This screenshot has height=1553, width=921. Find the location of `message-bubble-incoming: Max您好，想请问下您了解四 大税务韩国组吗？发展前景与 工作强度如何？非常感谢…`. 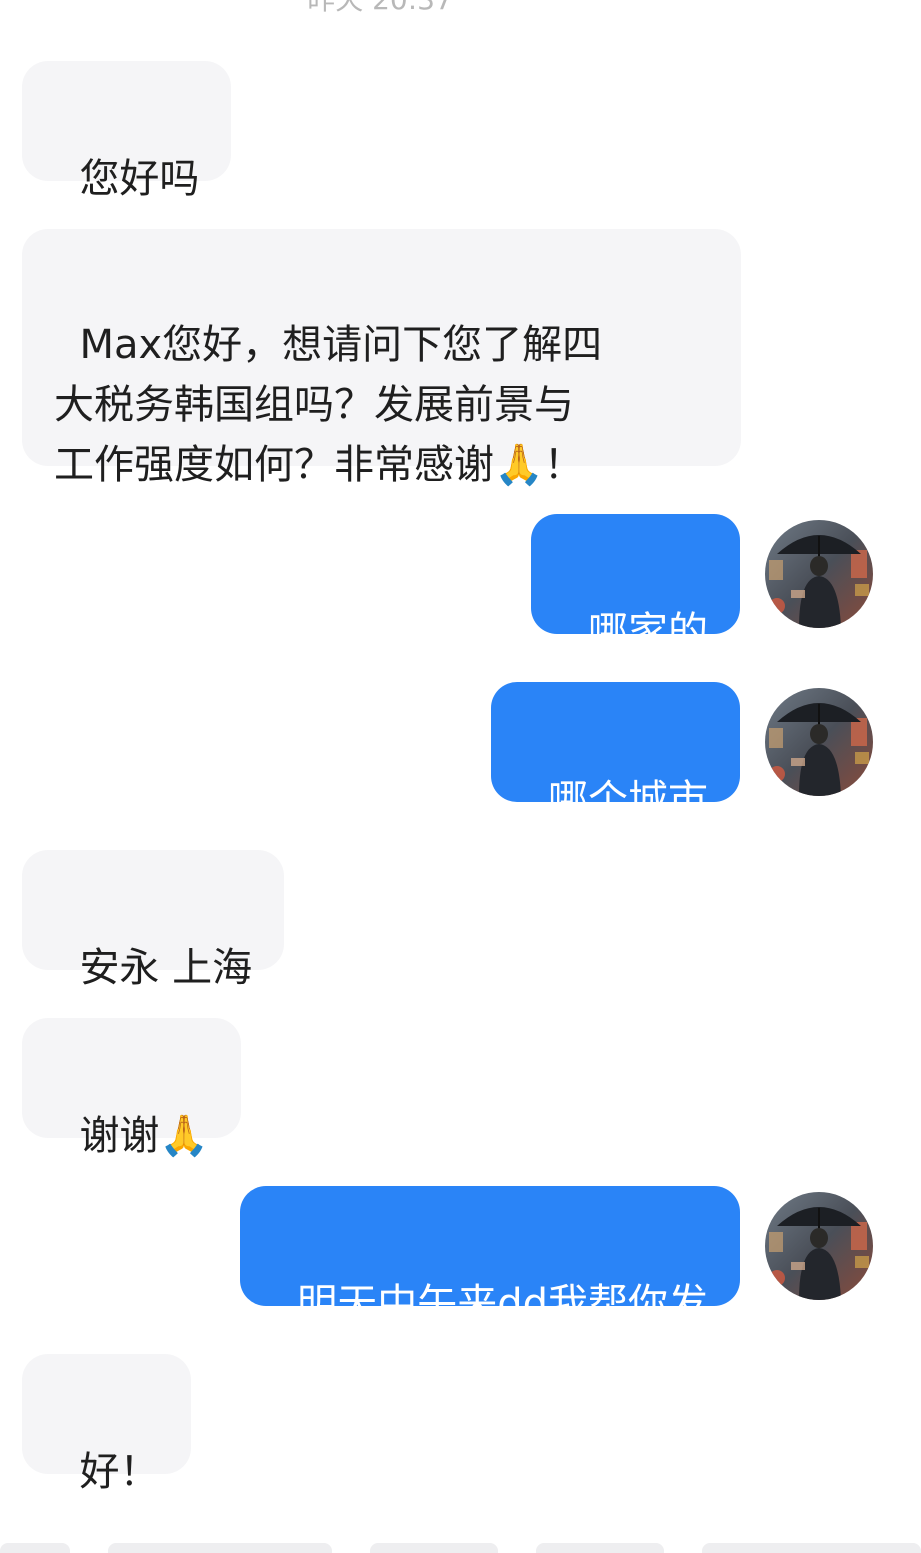

message-bubble-incoming: Max您好，想请问下您了解四 大税务韩国组吗？发展前景与 工作强度如何？非常感谢… is located at coordinates (381, 358).